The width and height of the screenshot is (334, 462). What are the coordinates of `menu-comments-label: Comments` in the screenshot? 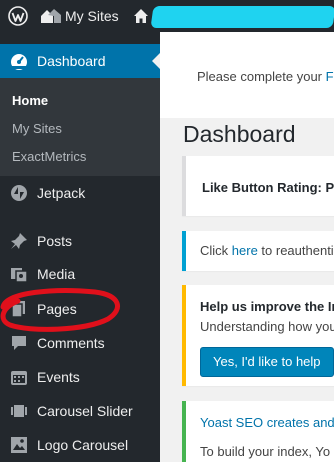 It's located at (71, 343).